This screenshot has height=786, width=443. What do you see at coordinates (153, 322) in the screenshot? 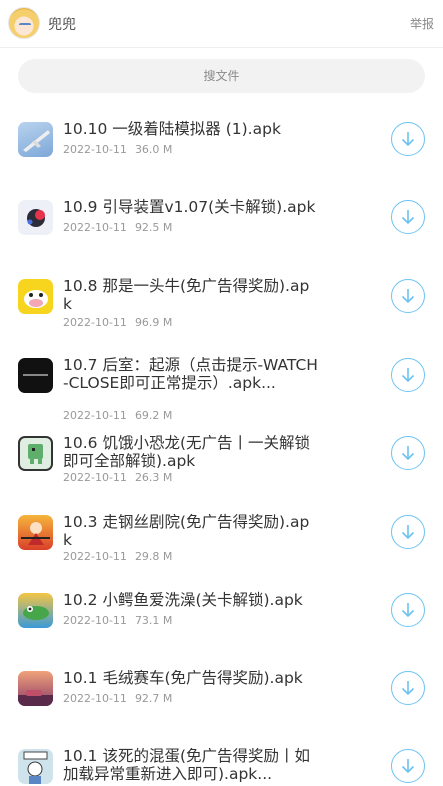
I see `file-size: 96.9 M` at bounding box center [153, 322].